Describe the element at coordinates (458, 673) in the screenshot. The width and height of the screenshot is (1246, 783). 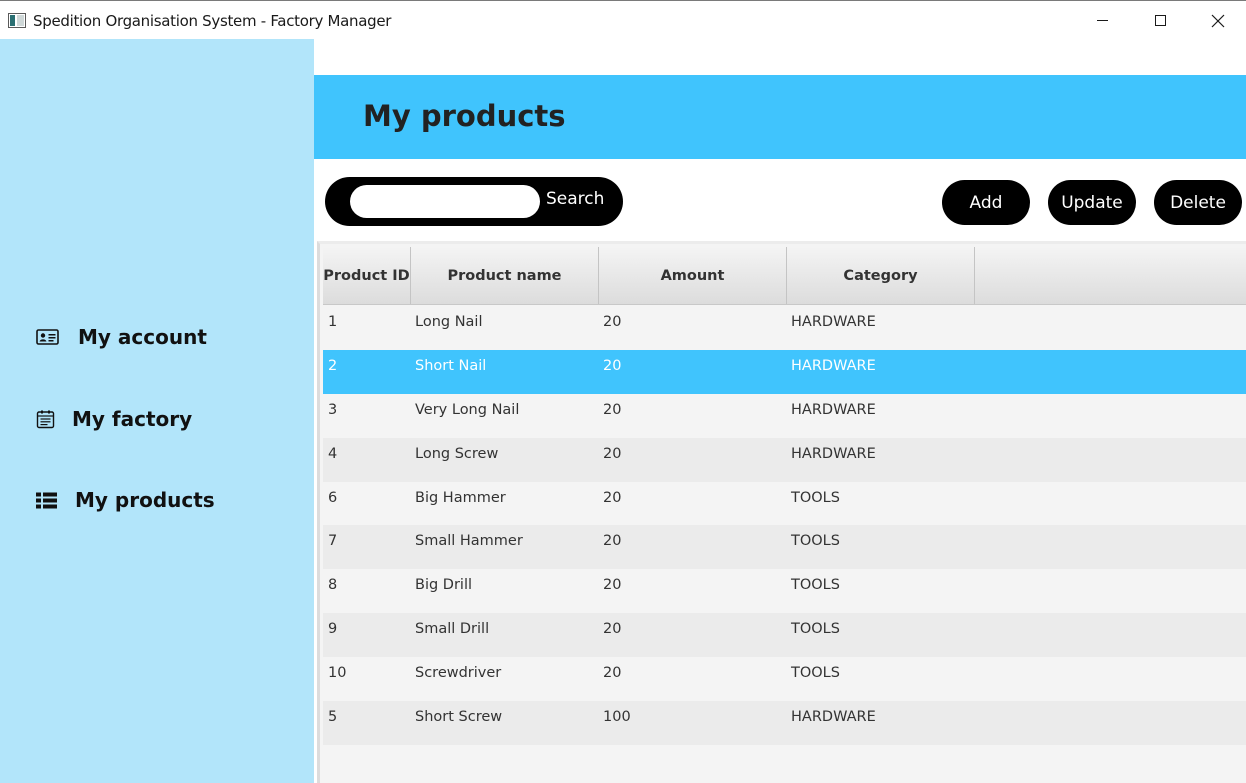
I see `cell-product-name: Screwdriver` at that location.